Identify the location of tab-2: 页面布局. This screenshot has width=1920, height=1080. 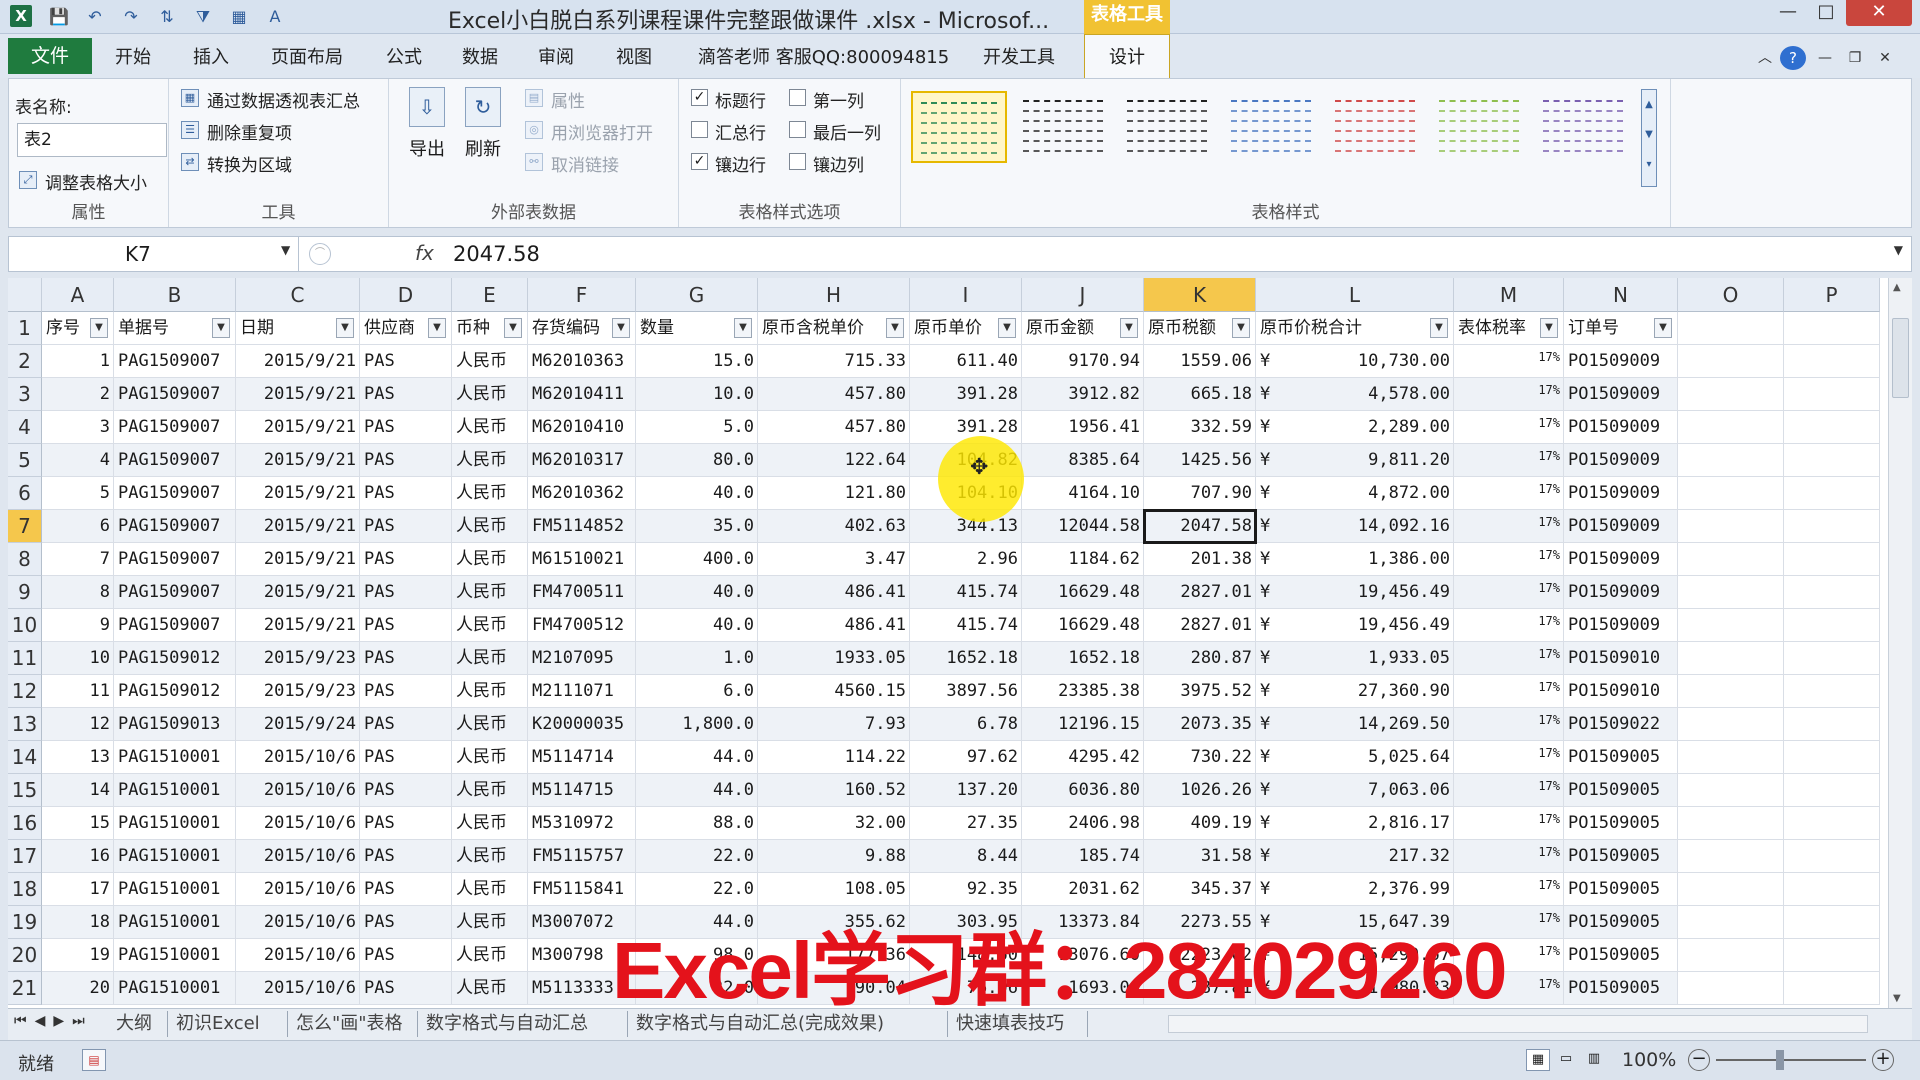
(307, 58).